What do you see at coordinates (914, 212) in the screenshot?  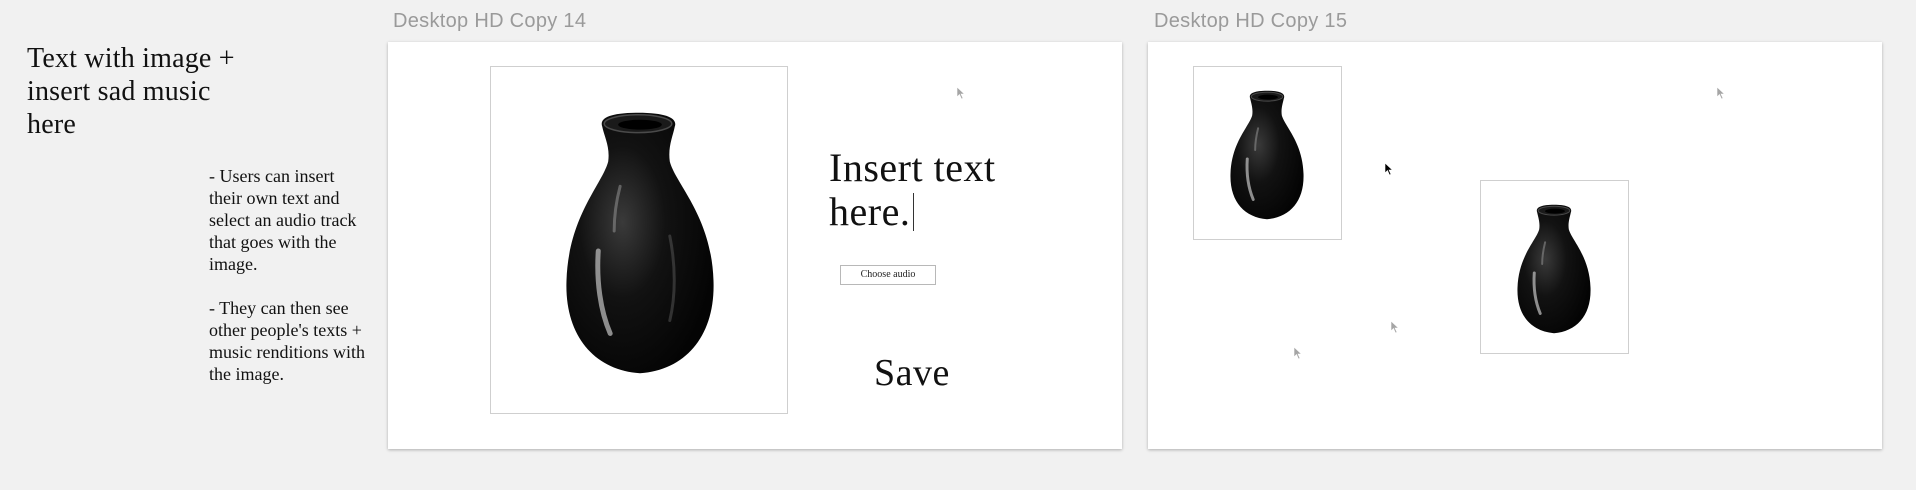 I see `text-caret` at bounding box center [914, 212].